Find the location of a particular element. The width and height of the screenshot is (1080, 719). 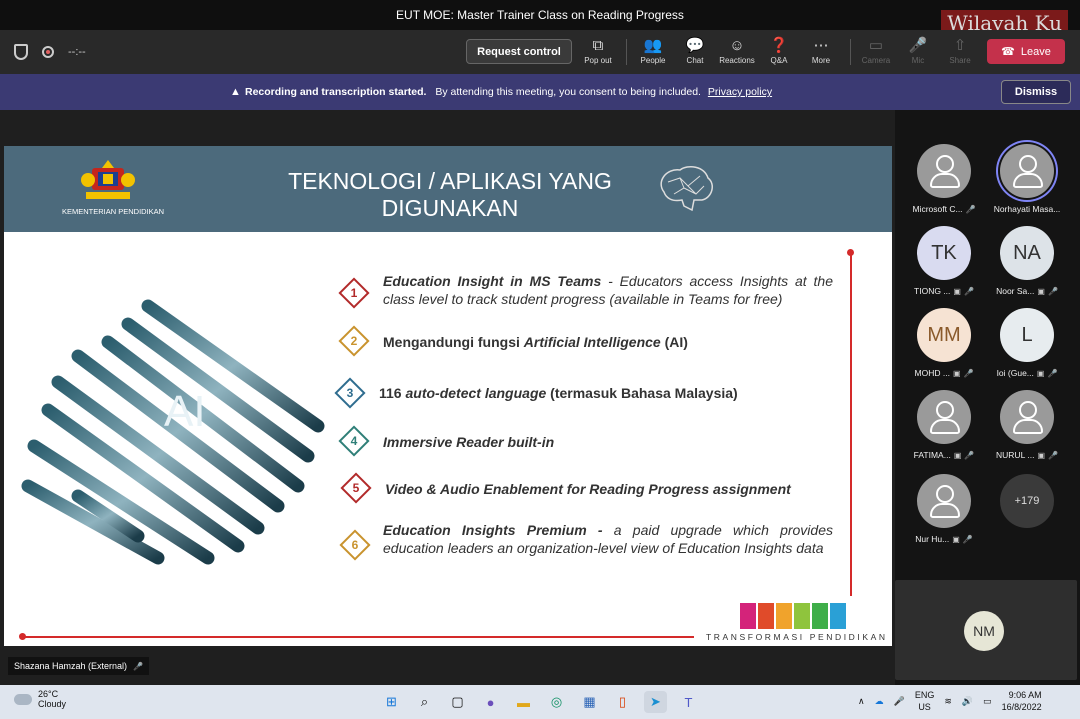

slide-title: TEKNOLOGI / APLIKASI YANG DIGUNAKAN is located at coordinates (450, 194).